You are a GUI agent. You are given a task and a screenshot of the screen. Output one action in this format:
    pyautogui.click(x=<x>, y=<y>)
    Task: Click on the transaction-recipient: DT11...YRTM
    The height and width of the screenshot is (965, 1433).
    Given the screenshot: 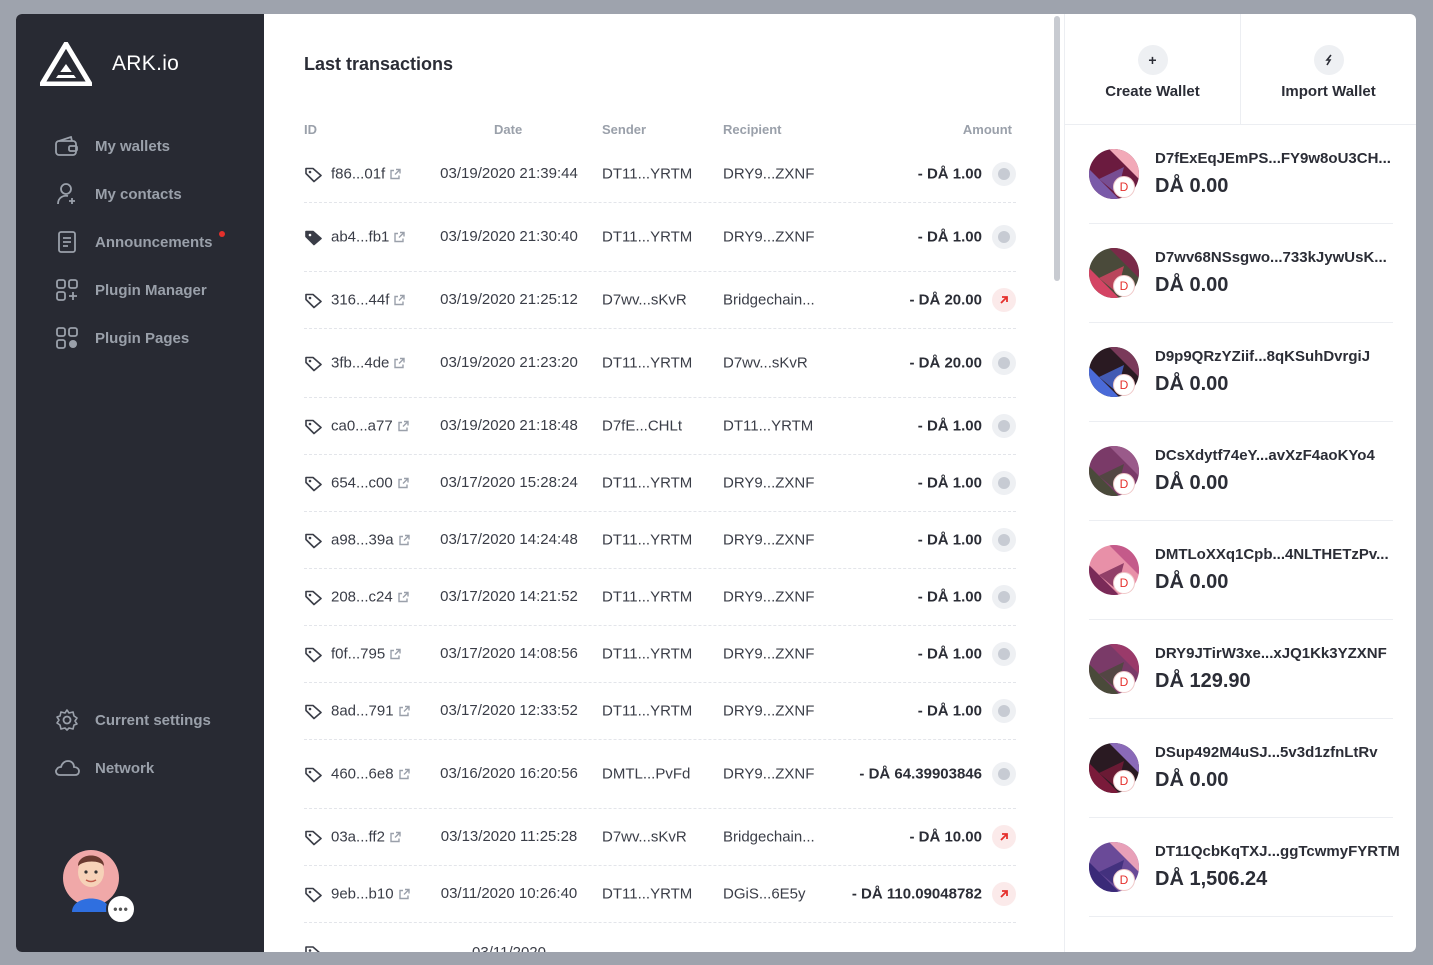 What is the action you would take?
    pyautogui.click(x=768, y=426)
    